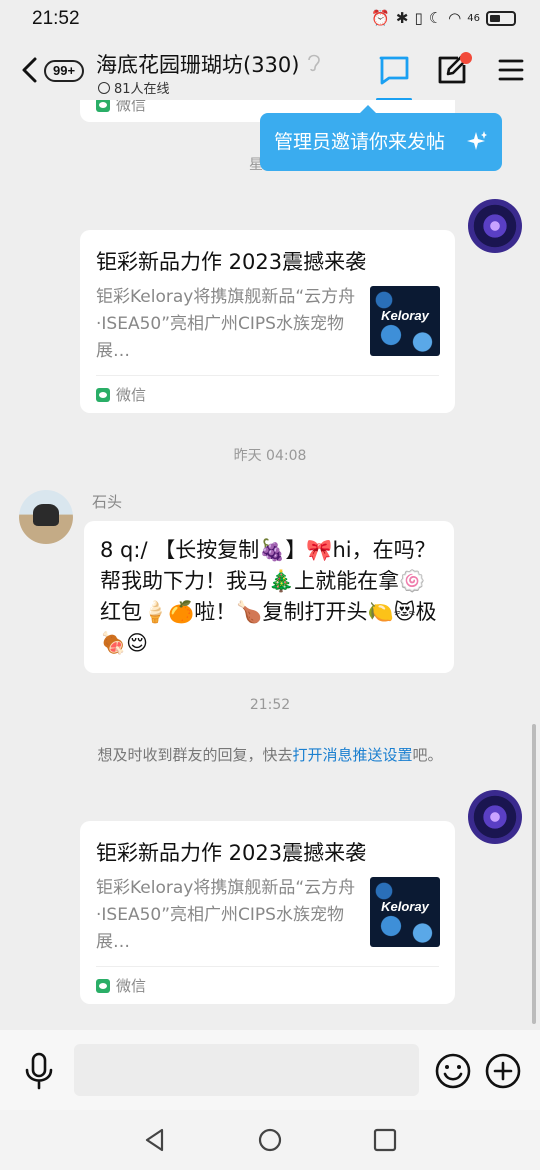 Image resolution: width=540 pixels, height=1170 pixels. What do you see at coordinates (473, 18) in the screenshot?
I see `signal-icon: 46` at bounding box center [473, 18].